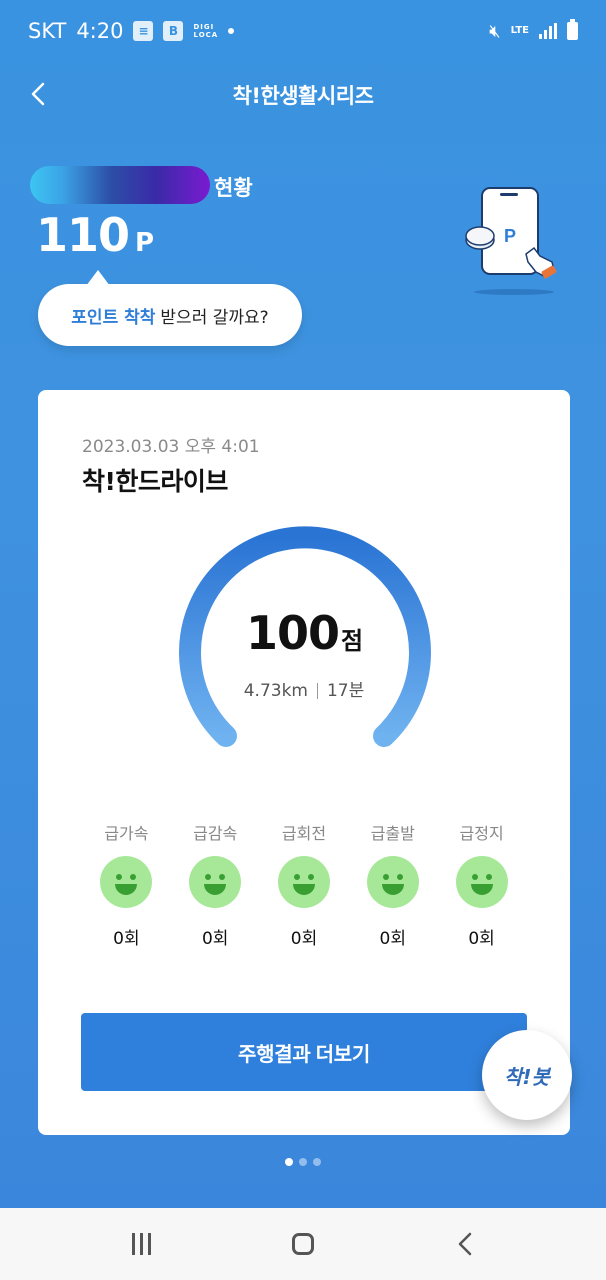 This screenshot has height=1280, width=606. What do you see at coordinates (143, 31) in the screenshot?
I see `notification-app-icon: ≡` at bounding box center [143, 31].